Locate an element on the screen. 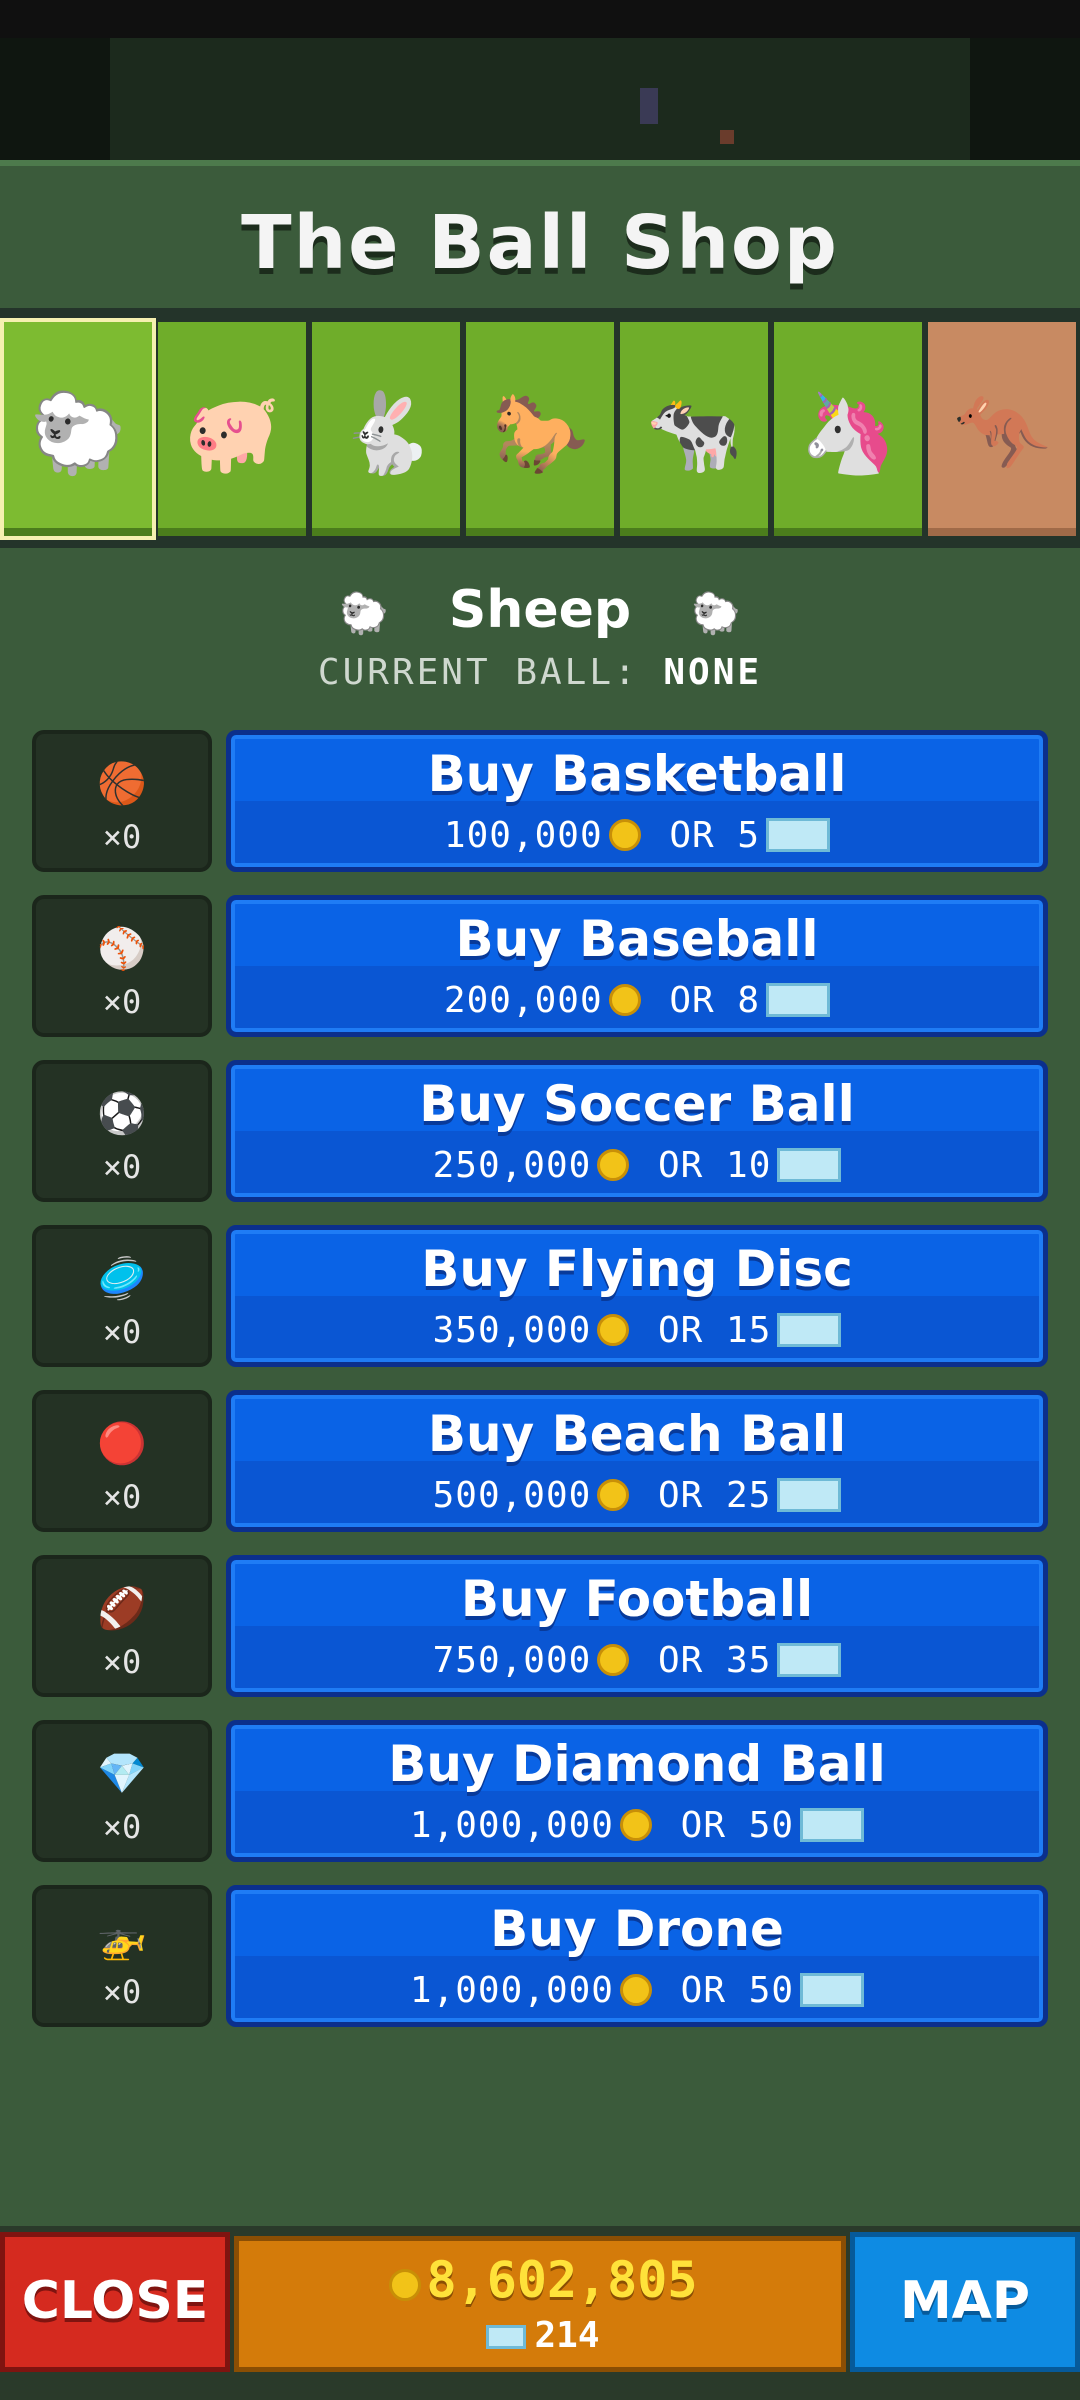  coin-price: 100,000 is located at coordinates (523, 835).